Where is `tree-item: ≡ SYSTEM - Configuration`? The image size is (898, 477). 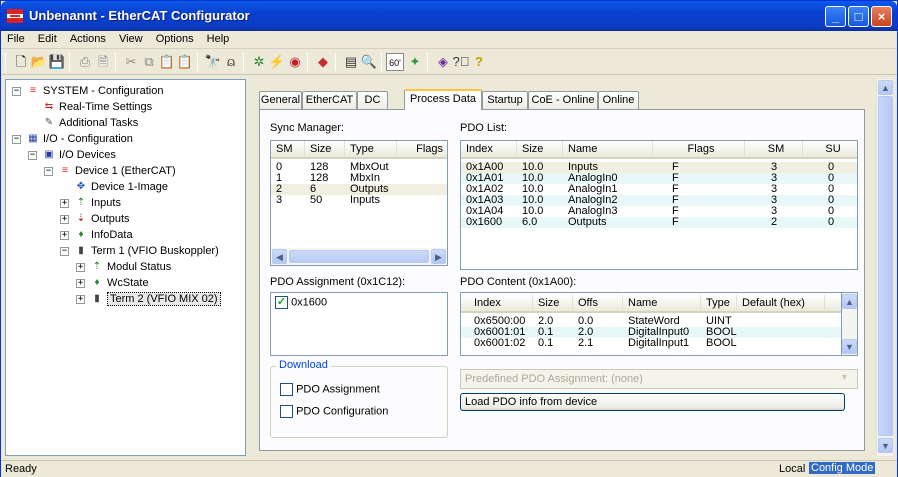
tree-item: ≡ SYSTEM - Configuration is located at coordinates (94, 91).